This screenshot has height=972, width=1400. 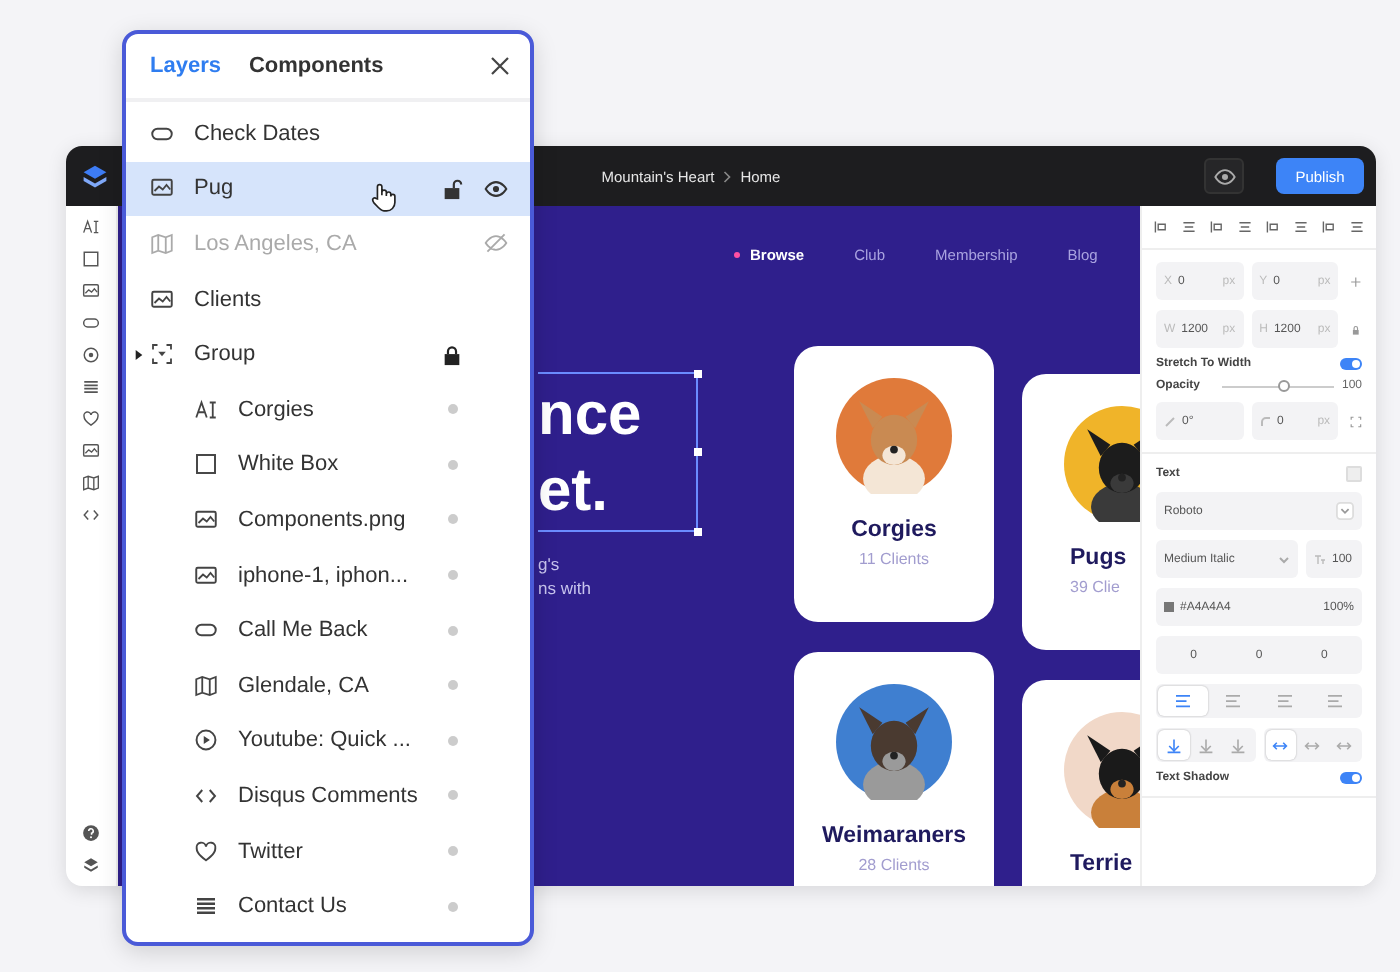 What do you see at coordinates (894, 484) in the screenshot?
I see `category-card: Corgies 11 Clients` at bounding box center [894, 484].